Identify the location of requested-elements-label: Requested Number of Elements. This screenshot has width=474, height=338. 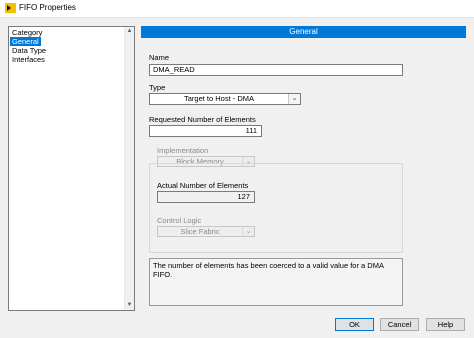
(202, 119).